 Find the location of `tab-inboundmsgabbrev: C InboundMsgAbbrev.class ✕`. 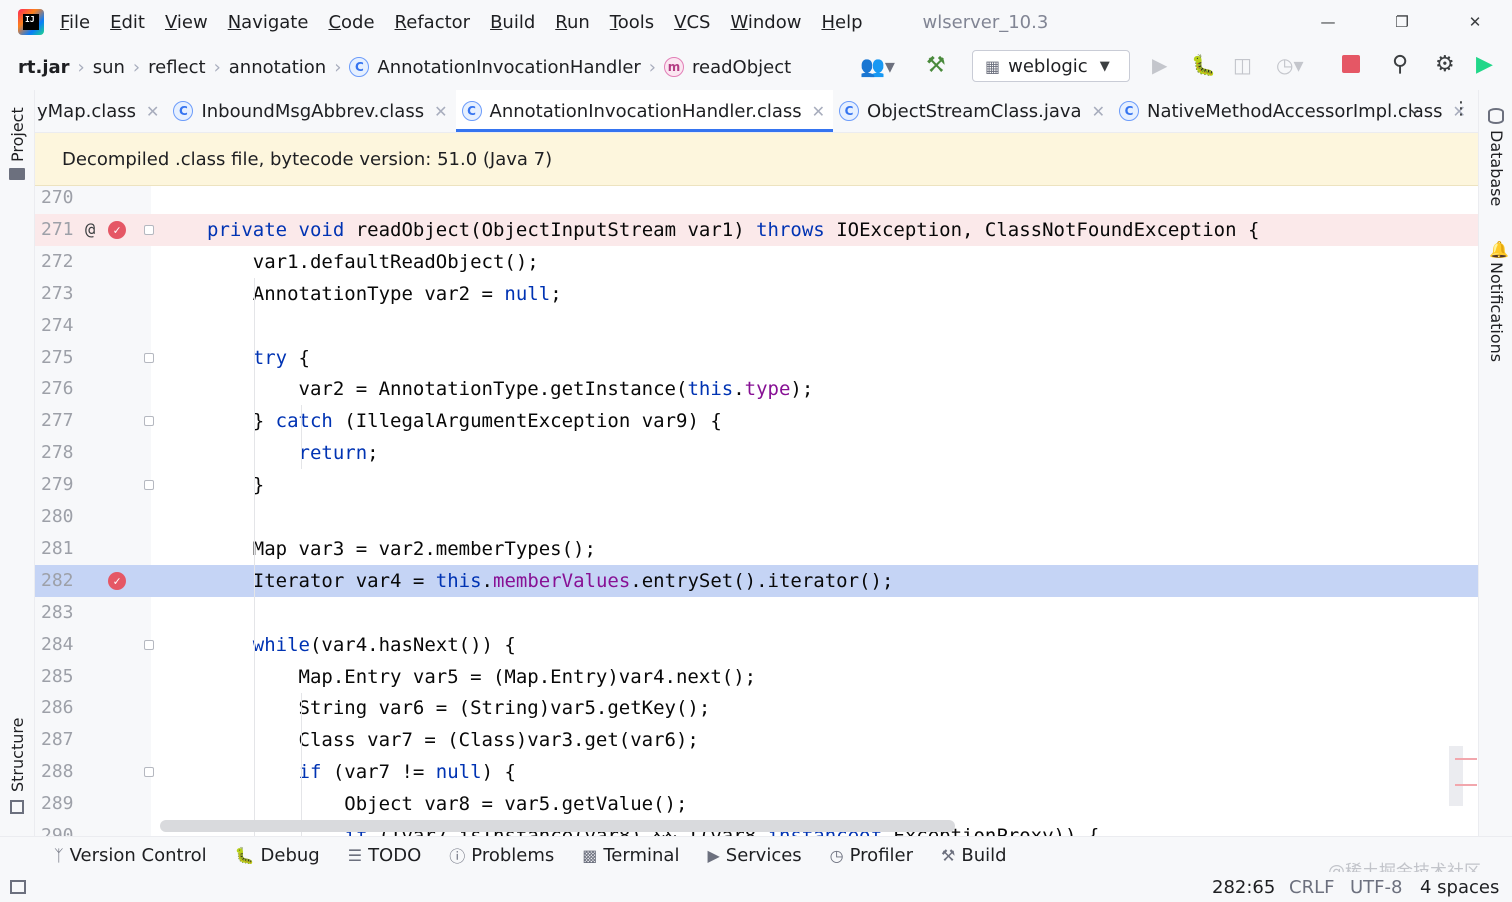

tab-inboundmsgabbrev: C InboundMsgAbbrev.class ✕ is located at coordinates (311, 111).